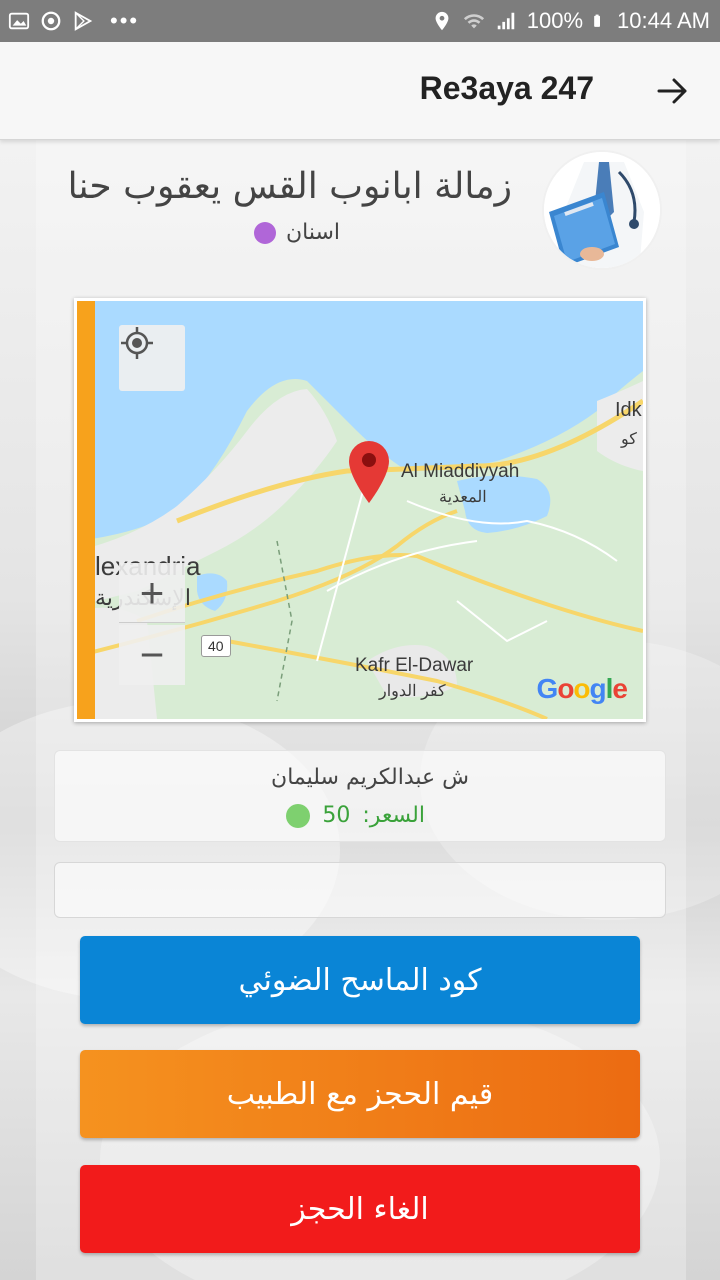  What do you see at coordinates (152, 593) in the screenshot?
I see `zoom-in-button: +` at bounding box center [152, 593].